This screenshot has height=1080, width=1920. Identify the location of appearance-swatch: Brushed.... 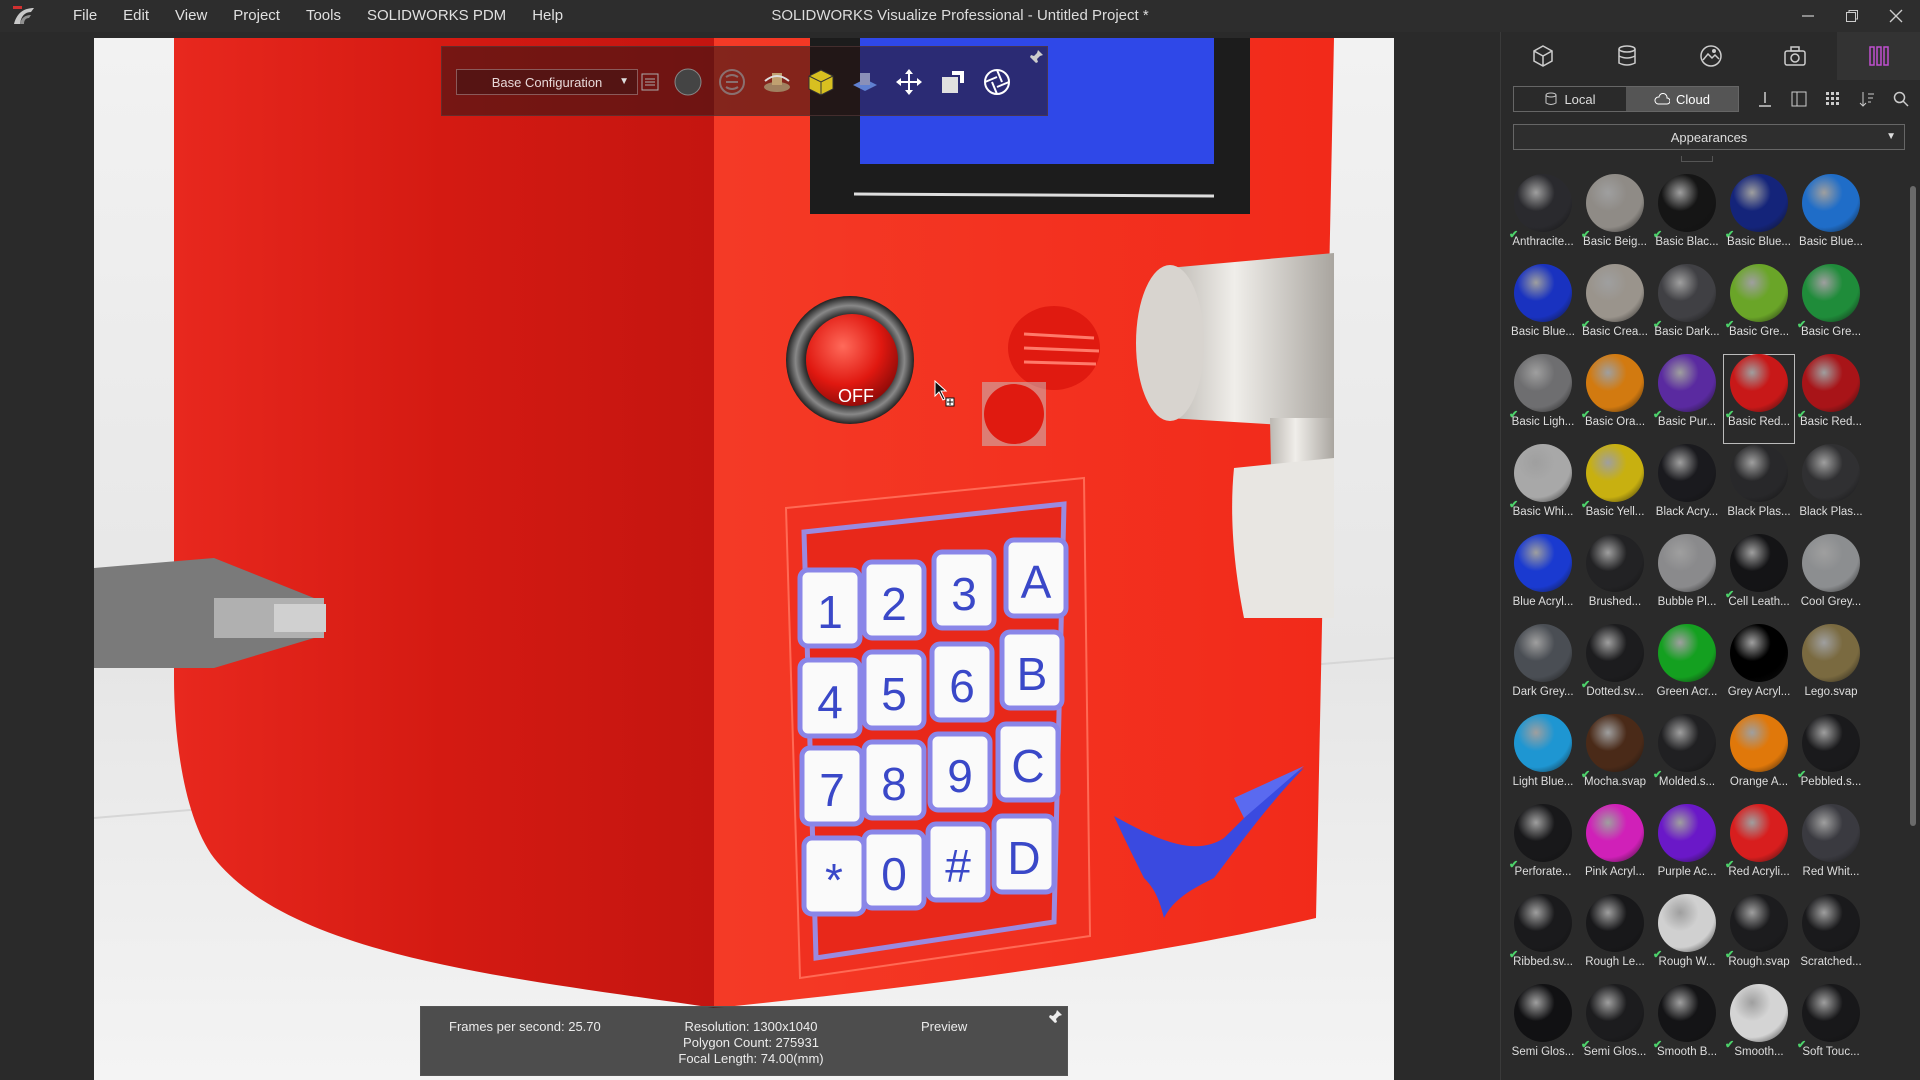
(1615, 579).